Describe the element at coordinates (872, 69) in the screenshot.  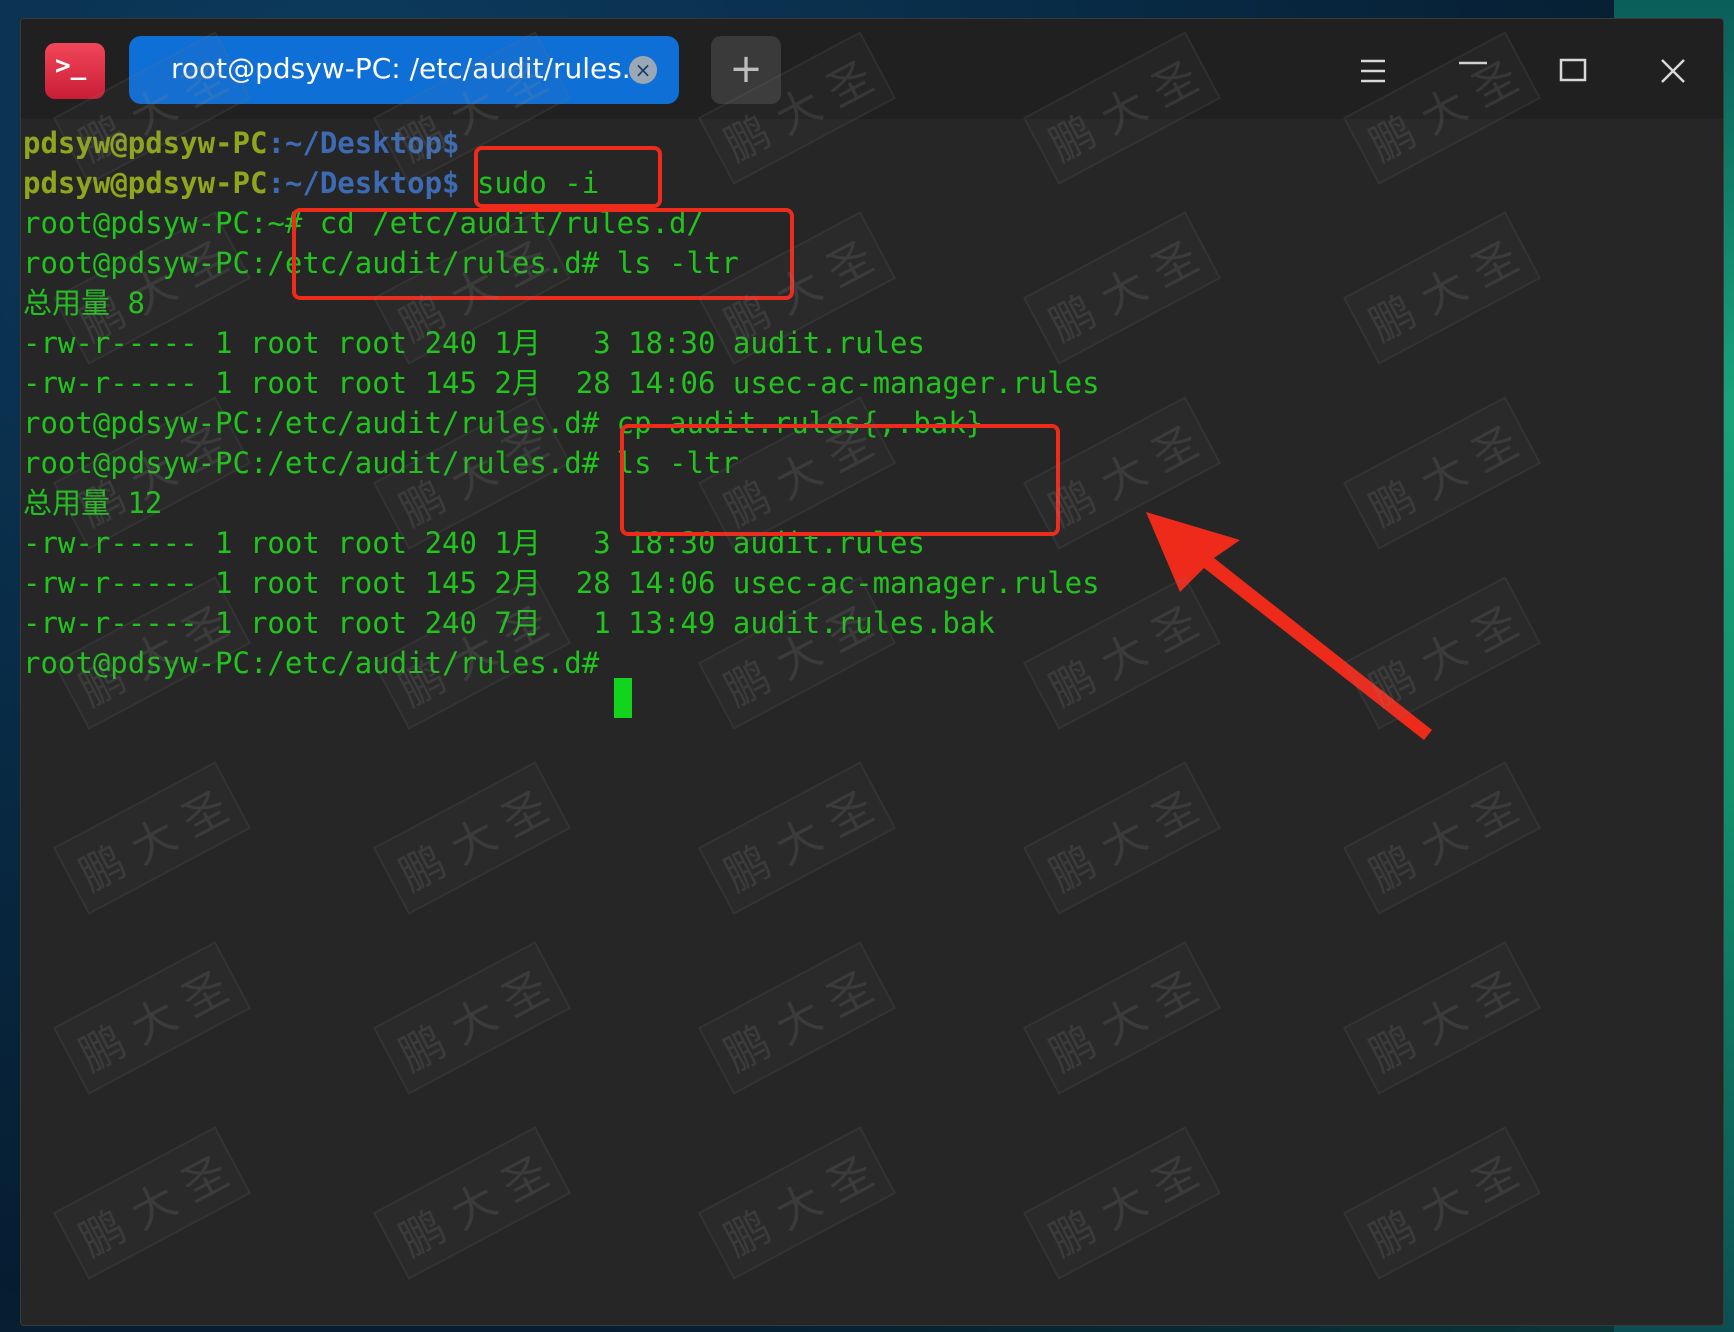
I see `title-bar: >_ root@pdsyw-PC: /etc/audit/rules.d × +` at that location.